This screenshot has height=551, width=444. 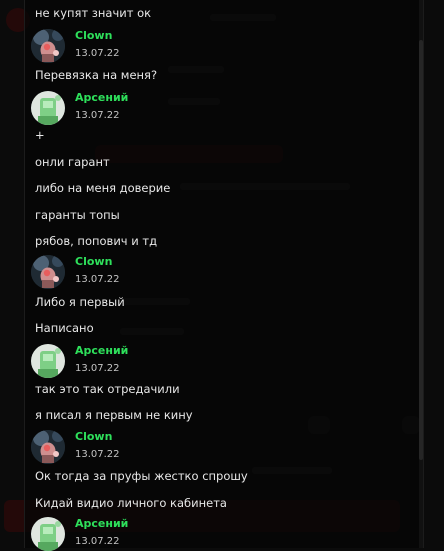 I want to click on message-text: Ок тогда за пруфы жестко спрошу, so click(x=141, y=476).